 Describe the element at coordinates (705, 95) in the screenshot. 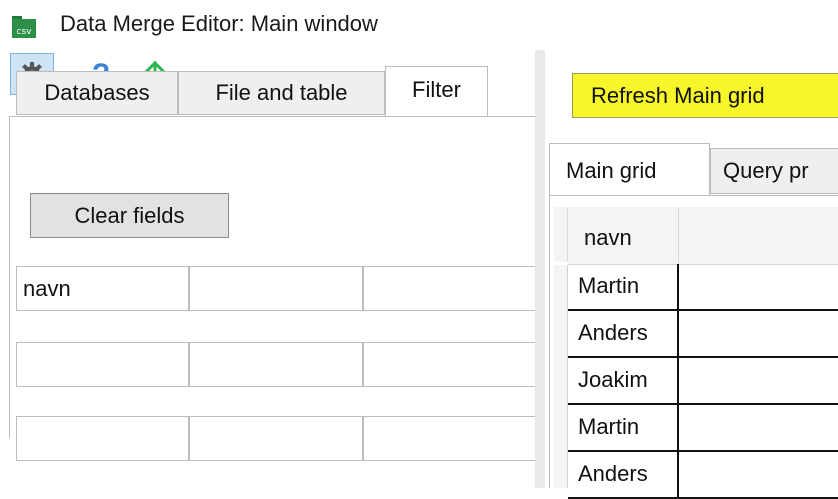

I see `refresh-main-grid-button: Refresh Main grid` at that location.